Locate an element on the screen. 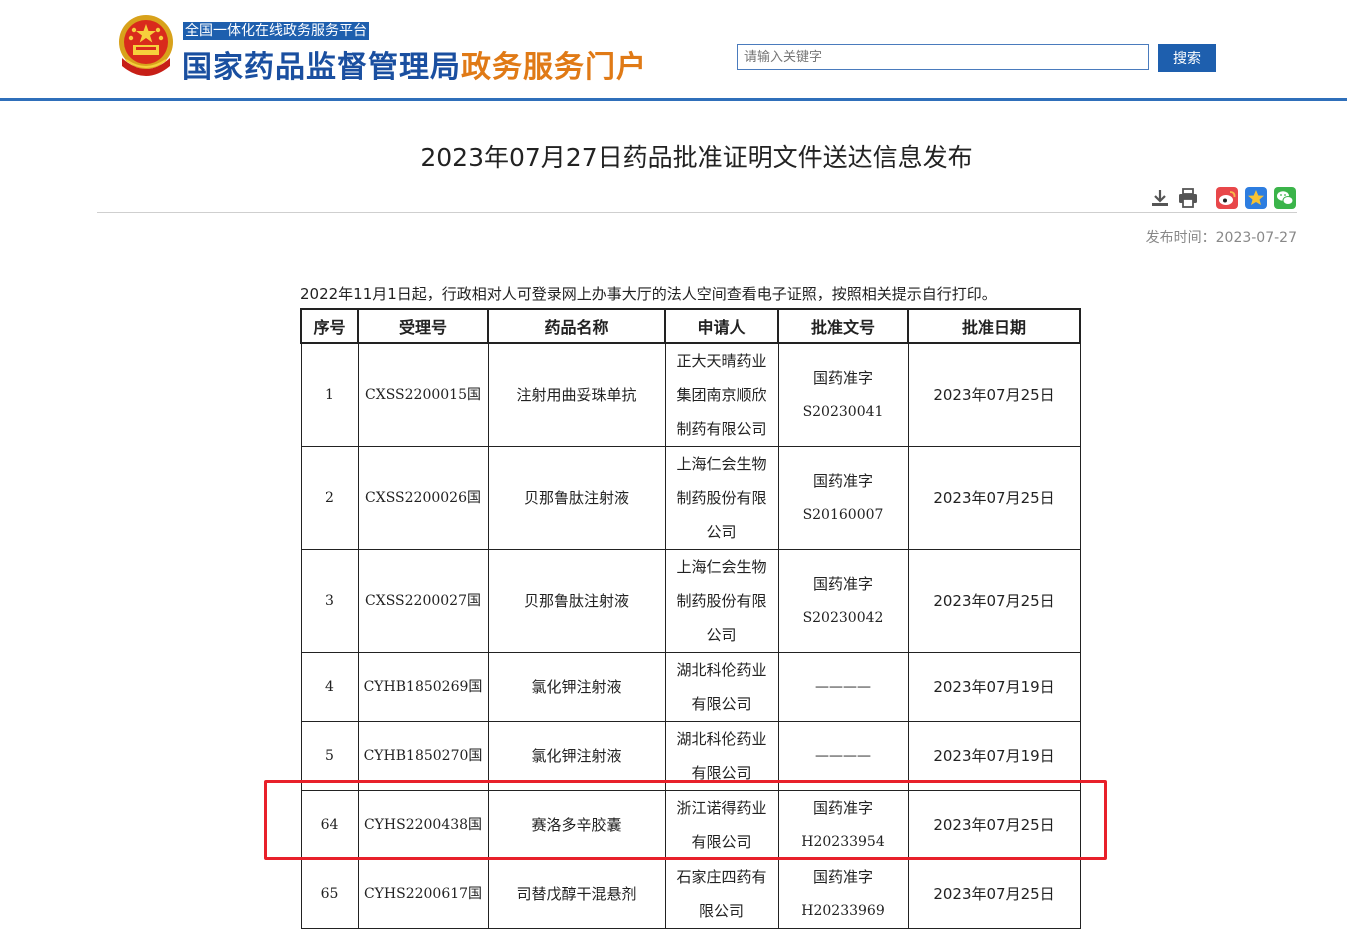 The image size is (1347, 931). approval-line: S20230042 is located at coordinates (843, 618).